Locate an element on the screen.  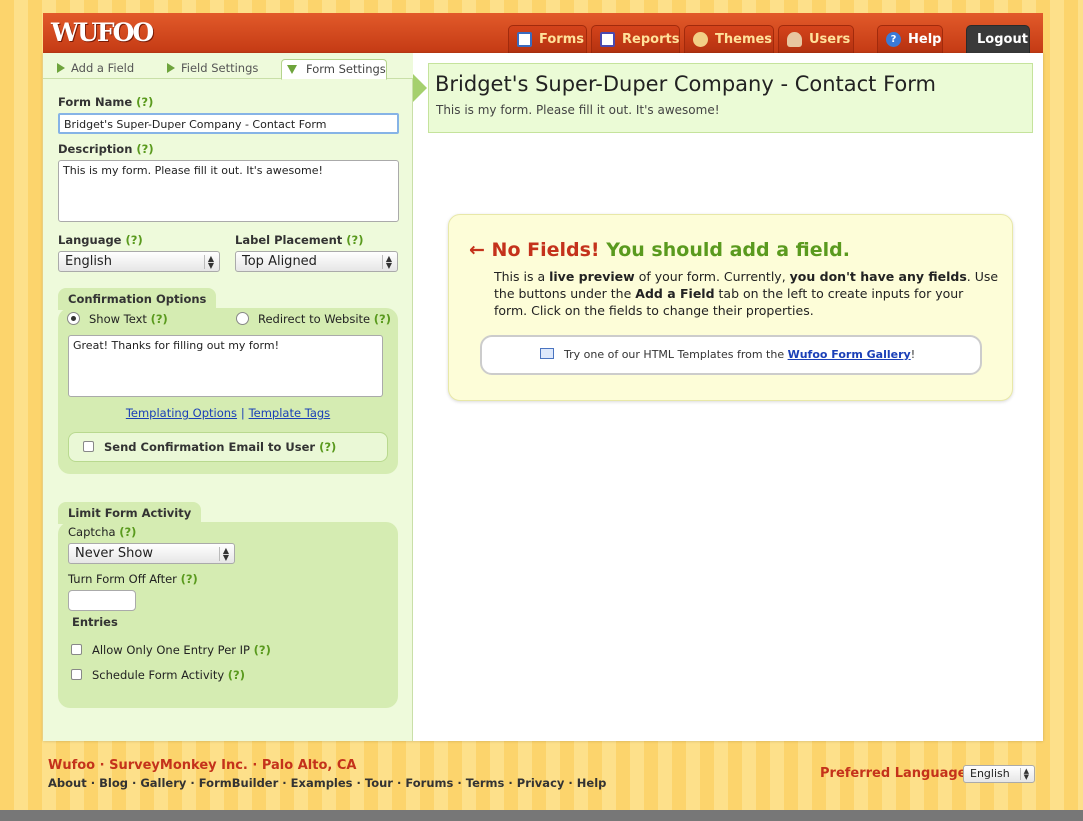
users-icon is located at coordinates (794, 39).